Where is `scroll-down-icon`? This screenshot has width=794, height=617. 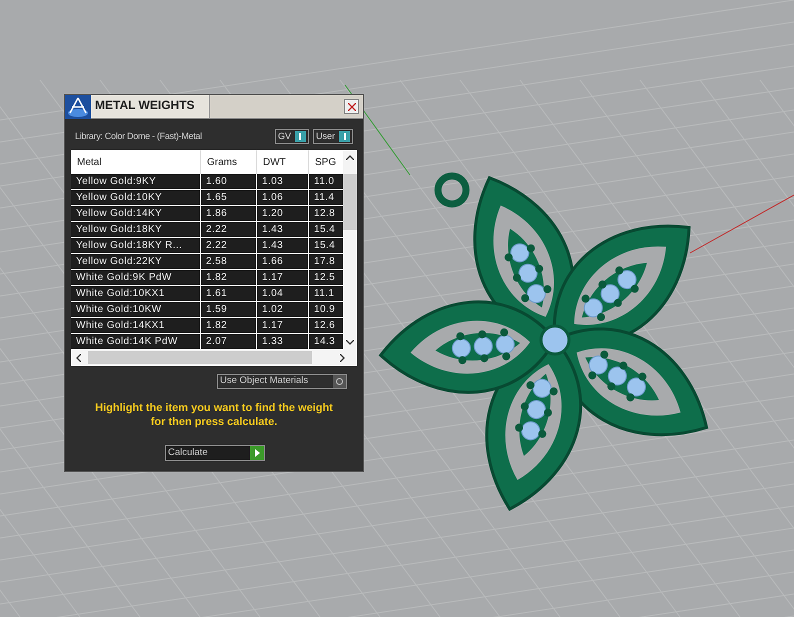 scroll-down-icon is located at coordinates (350, 342).